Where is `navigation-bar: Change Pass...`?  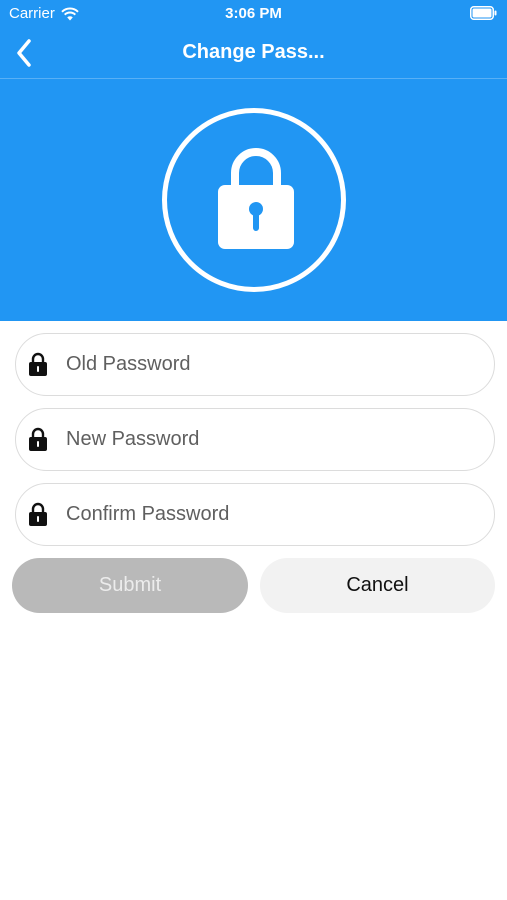 navigation-bar: Change Pass... is located at coordinates (253, 53).